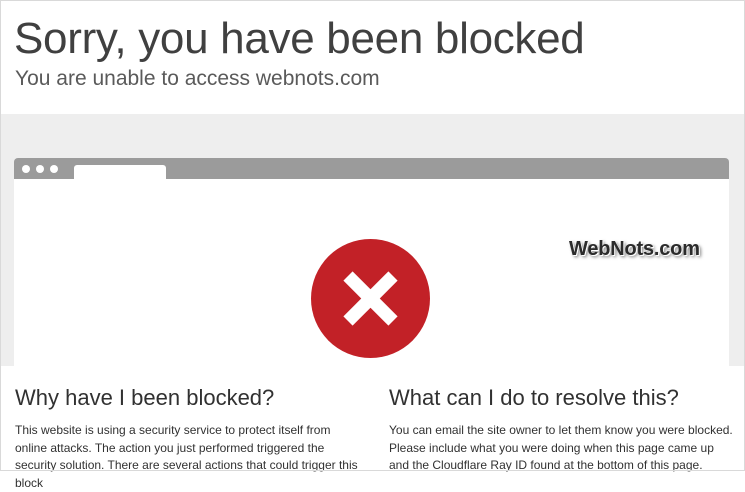 Image resolution: width=745 pixels, height=492 pixels. What do you see at coordinates (370, 298) in the screenshot?
I see `blocked-x-icon` at bounding box center [370, 298].